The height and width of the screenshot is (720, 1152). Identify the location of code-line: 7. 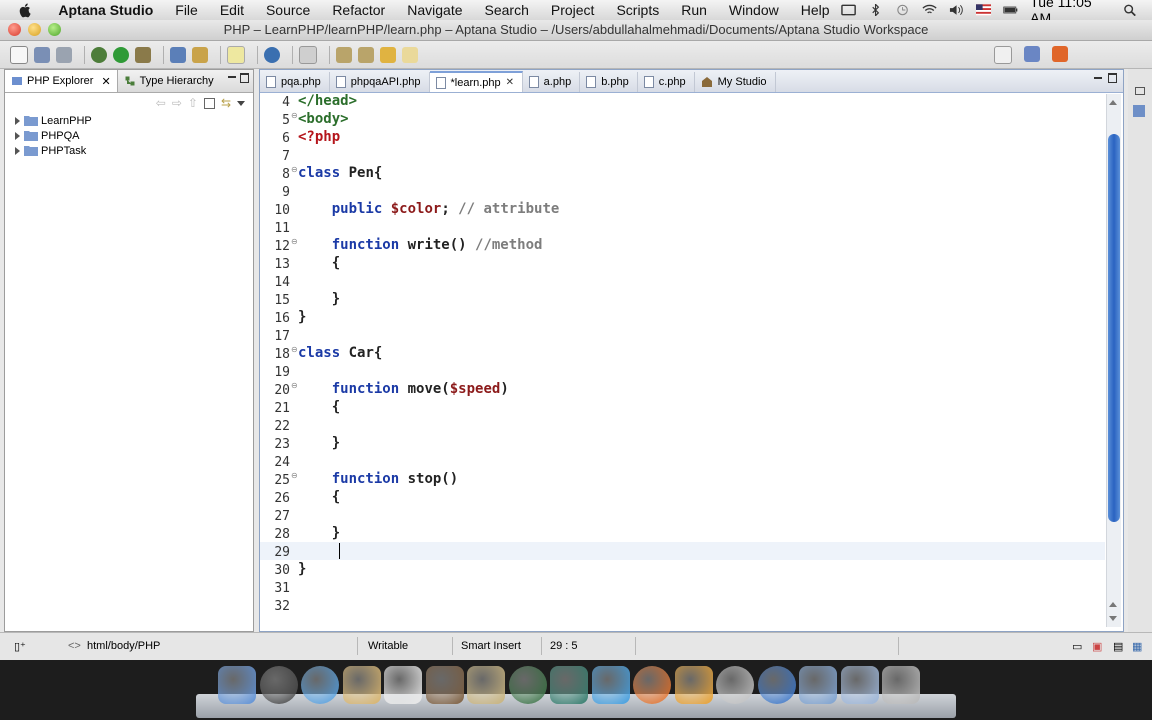
(682, 155).